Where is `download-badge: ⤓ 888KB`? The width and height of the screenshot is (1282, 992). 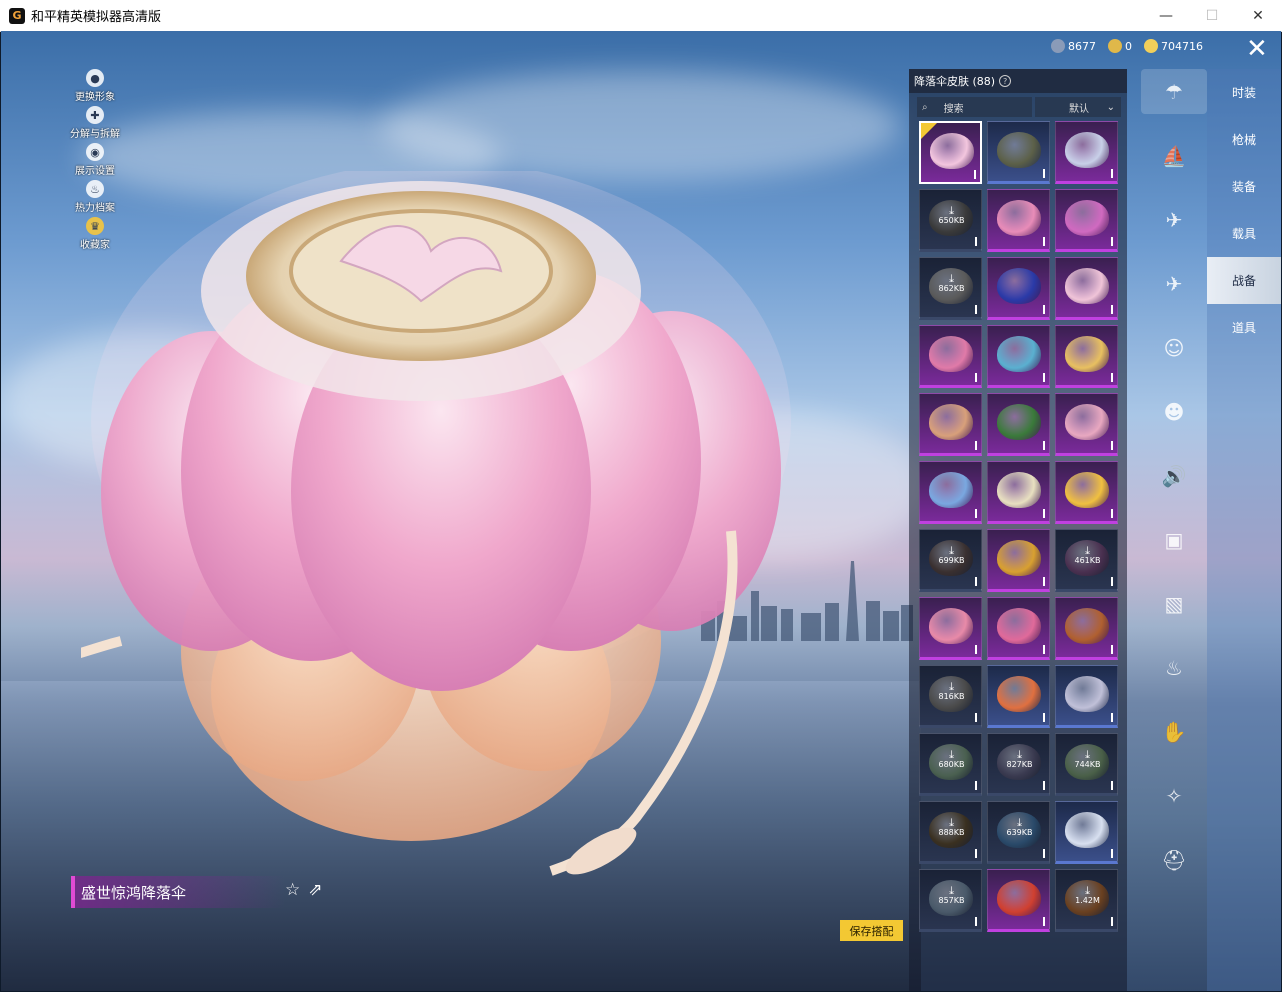 download-badge: ⤓ 888KB is located at coordinates (950, 827).